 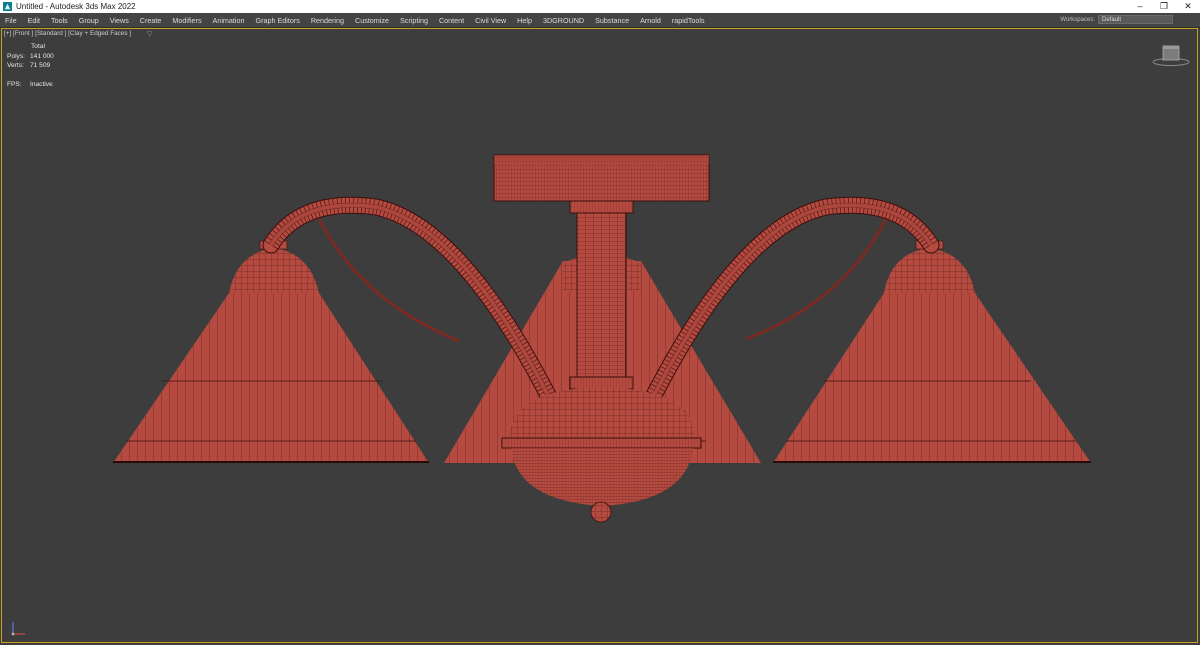 I want to click on shade-right, so click(x=932, y=351).